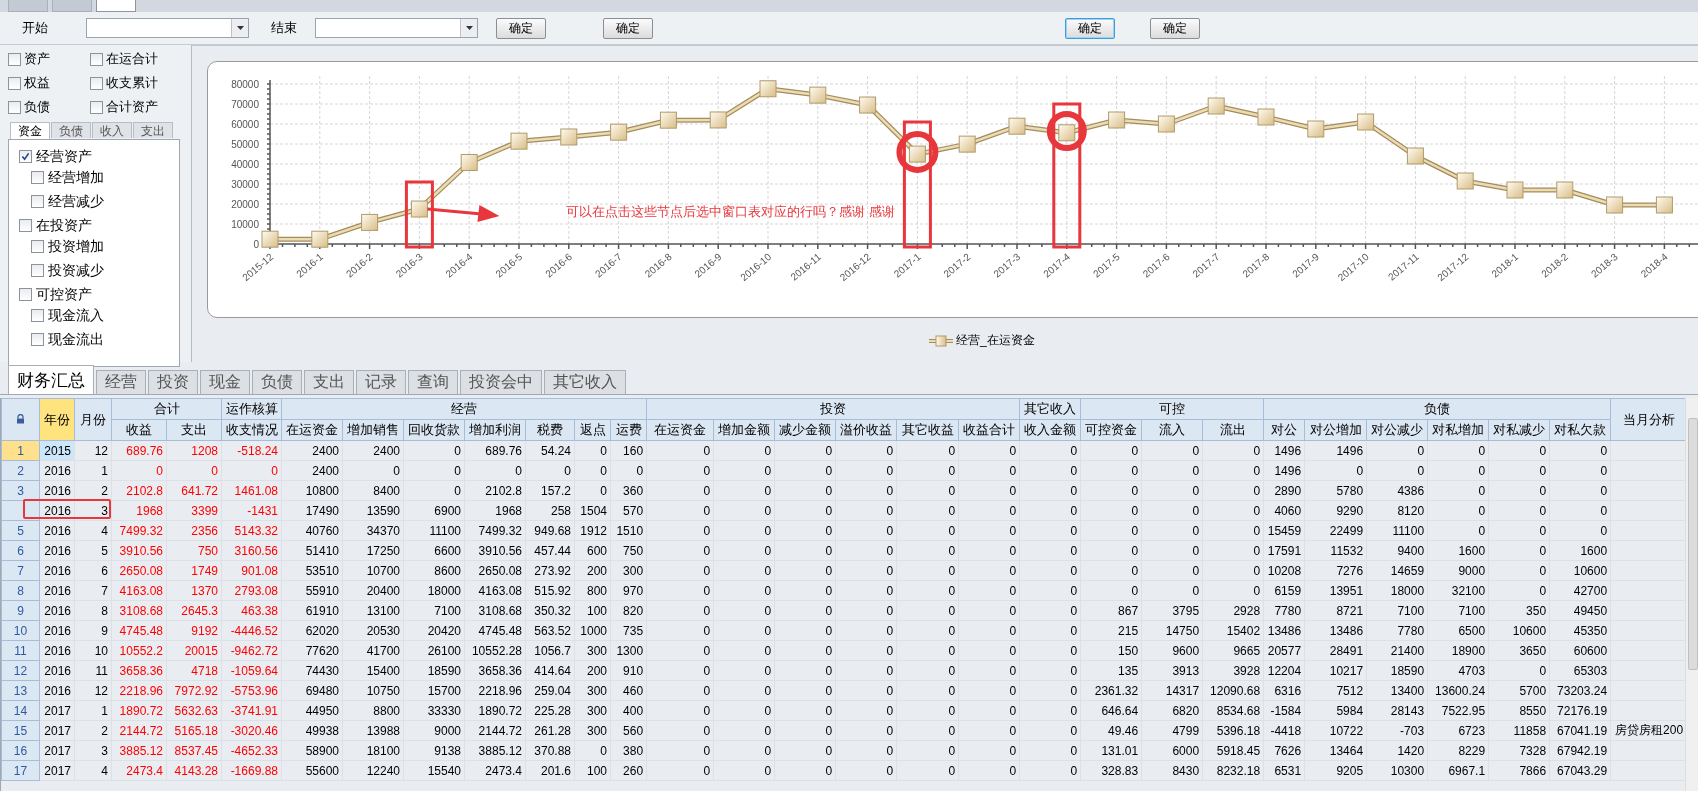 The height and width of the screenshot is (791, 1698). What do you see at coordinates (20, 670) in the screenshot?
I see `row-number: 12` at bounding box center [20, 670].